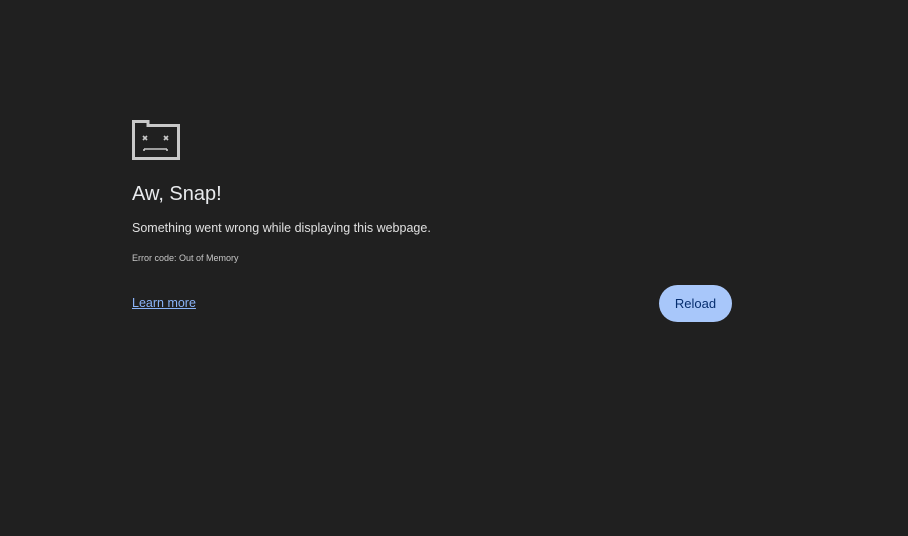  I want to click on reload-button: Reload, so click(695, 303).